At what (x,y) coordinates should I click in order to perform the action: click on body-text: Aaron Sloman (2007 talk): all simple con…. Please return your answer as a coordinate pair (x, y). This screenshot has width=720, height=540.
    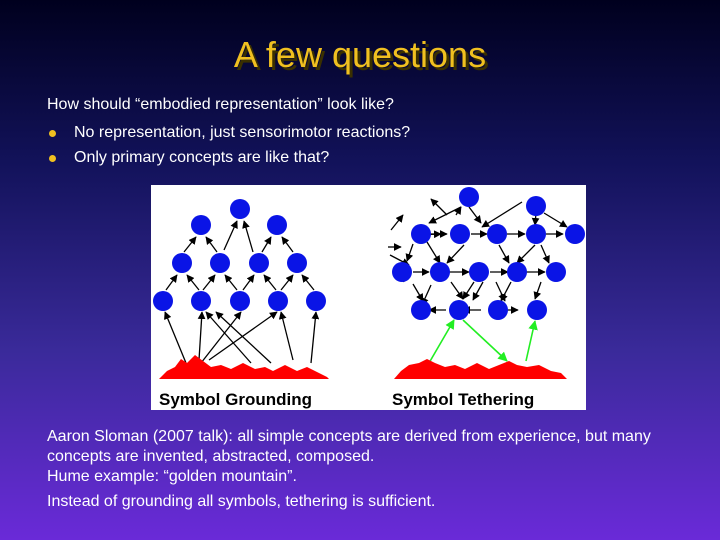
    Looking at the image, I should click on (377, 469).